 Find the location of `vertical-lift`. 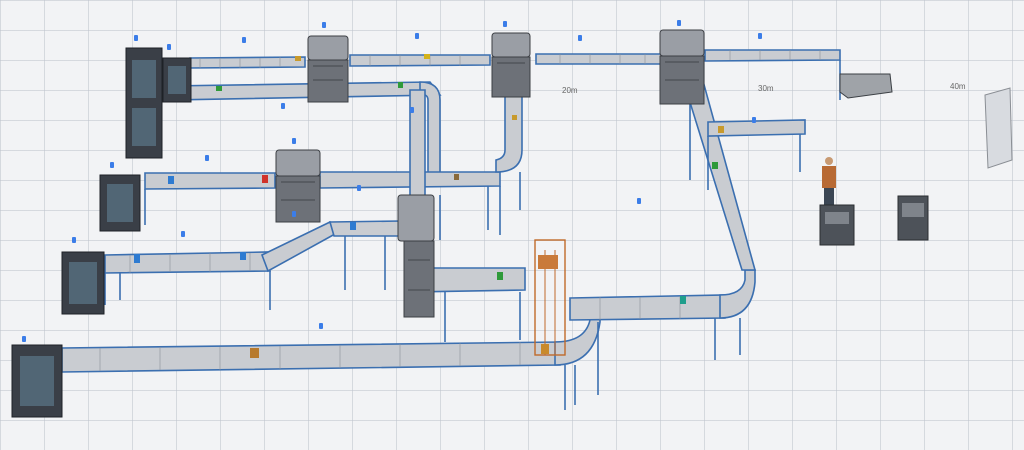

vertical-lift is located at coordinates (550, 297).